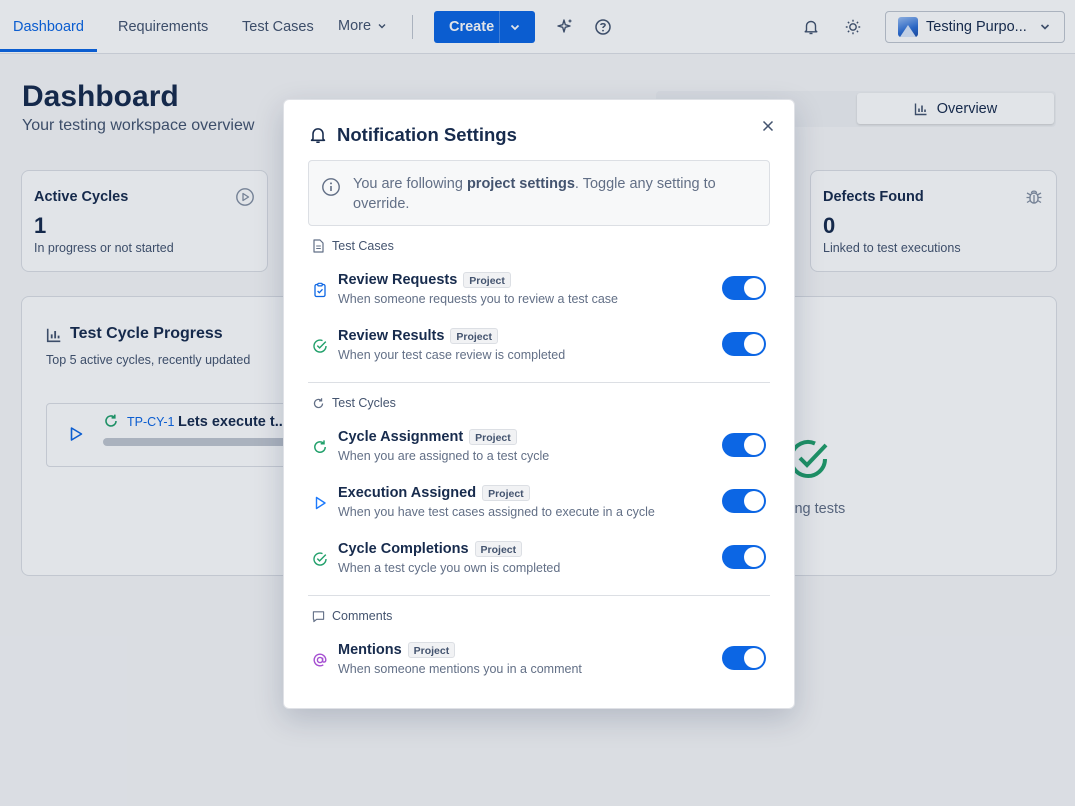  Describe the element at coordinates (410, 184) in the screenshot. I see `info-text-prefix: You are following` at that location.